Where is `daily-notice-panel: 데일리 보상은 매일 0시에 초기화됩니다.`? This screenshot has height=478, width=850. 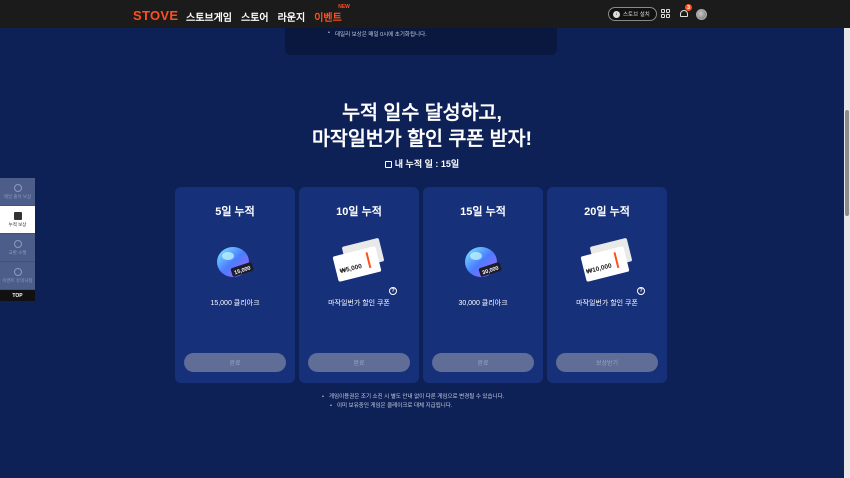 daily-notice-panel: 데일리 보상은 매일 0시에 초기화됩니다. is located at coordinates (421, 41).